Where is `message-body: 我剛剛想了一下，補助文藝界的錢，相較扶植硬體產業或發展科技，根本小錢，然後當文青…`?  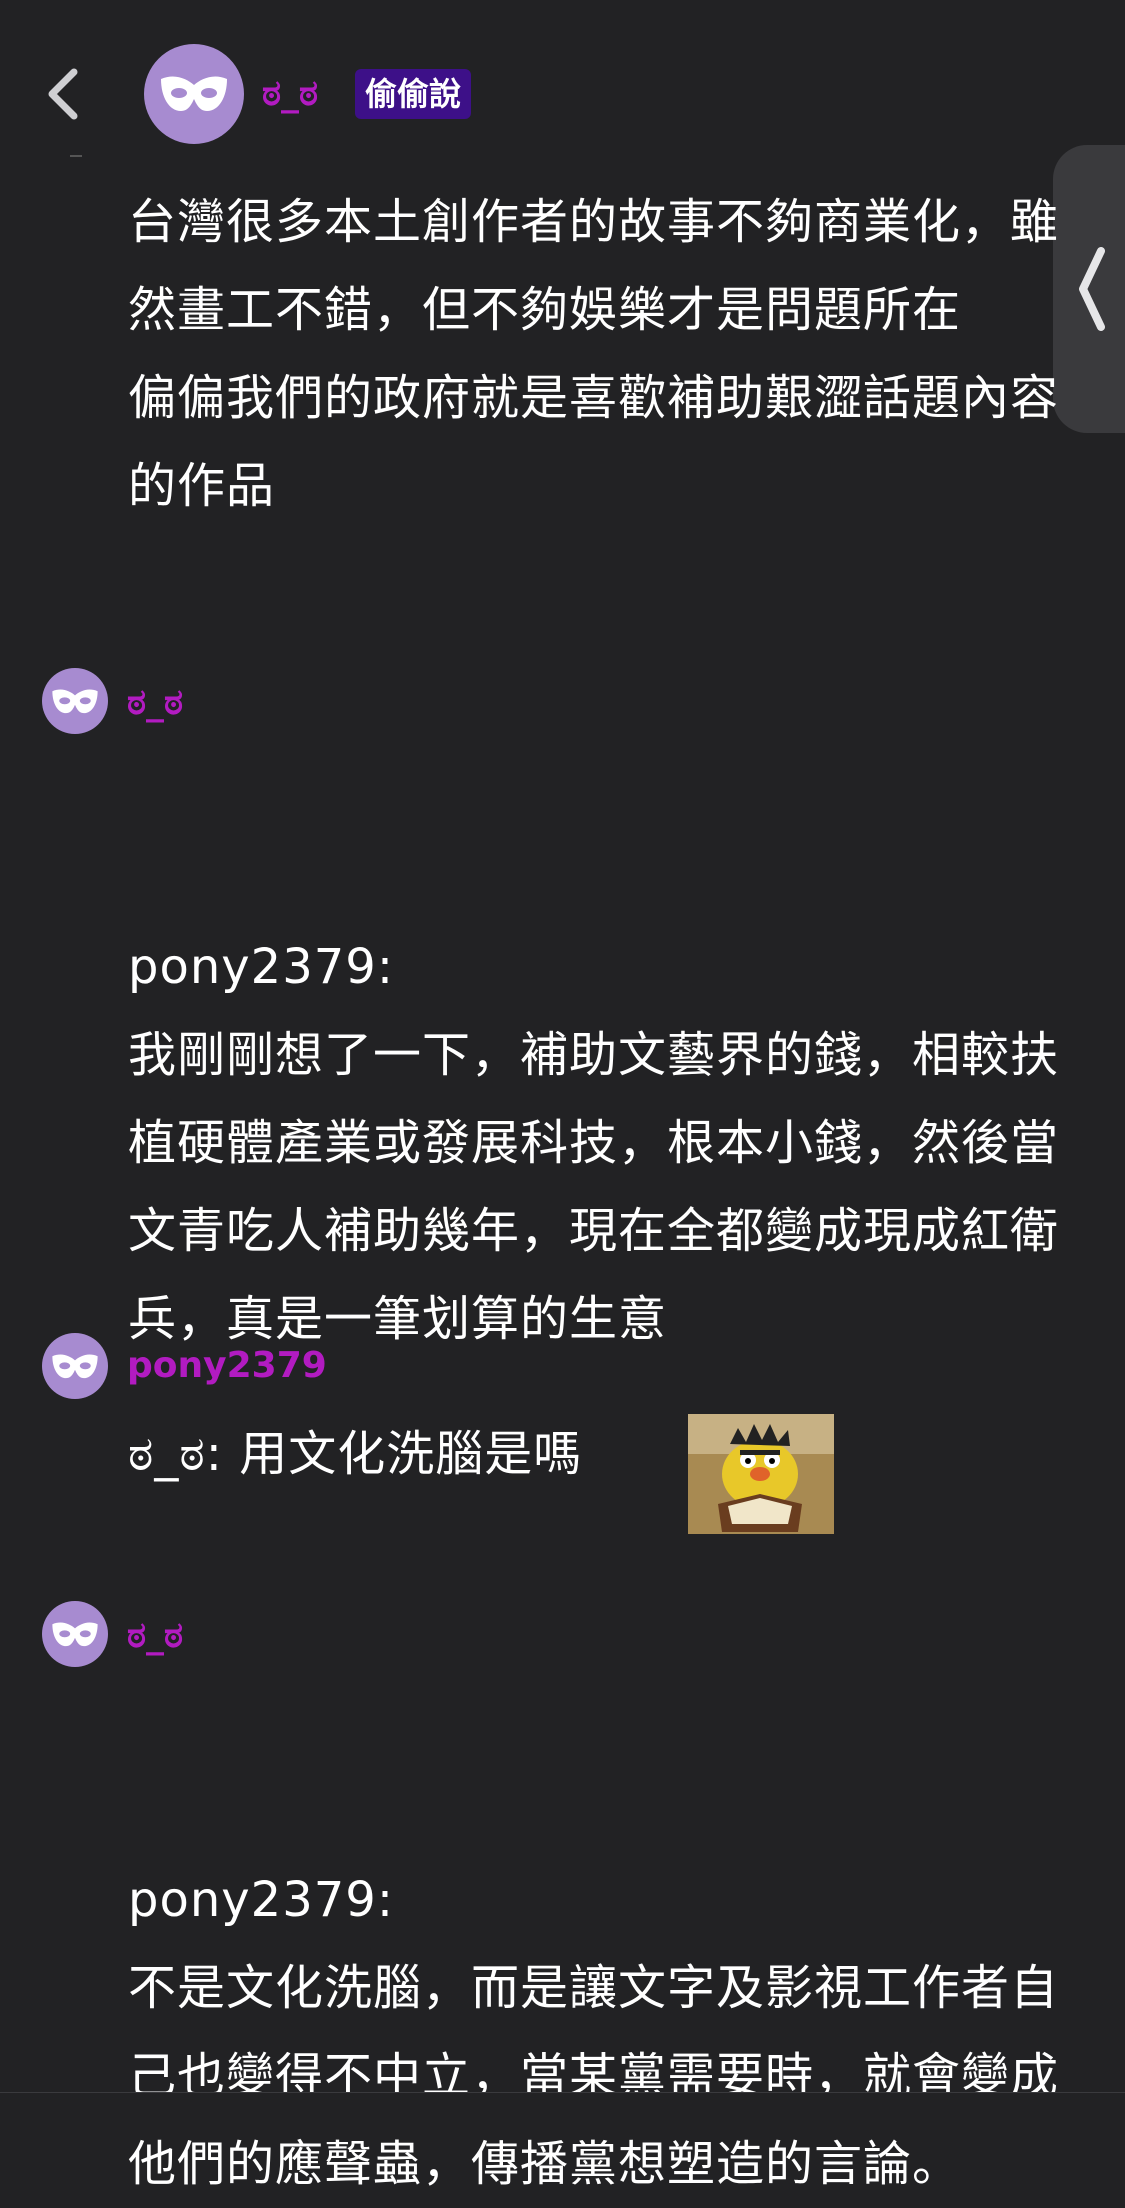
message-body: 我剛剛想了一下，補助文藝界的錢，相較扶植硬體產業或發展科技，根本小錢，然後當文青… is located at coordinates (594, 1187).